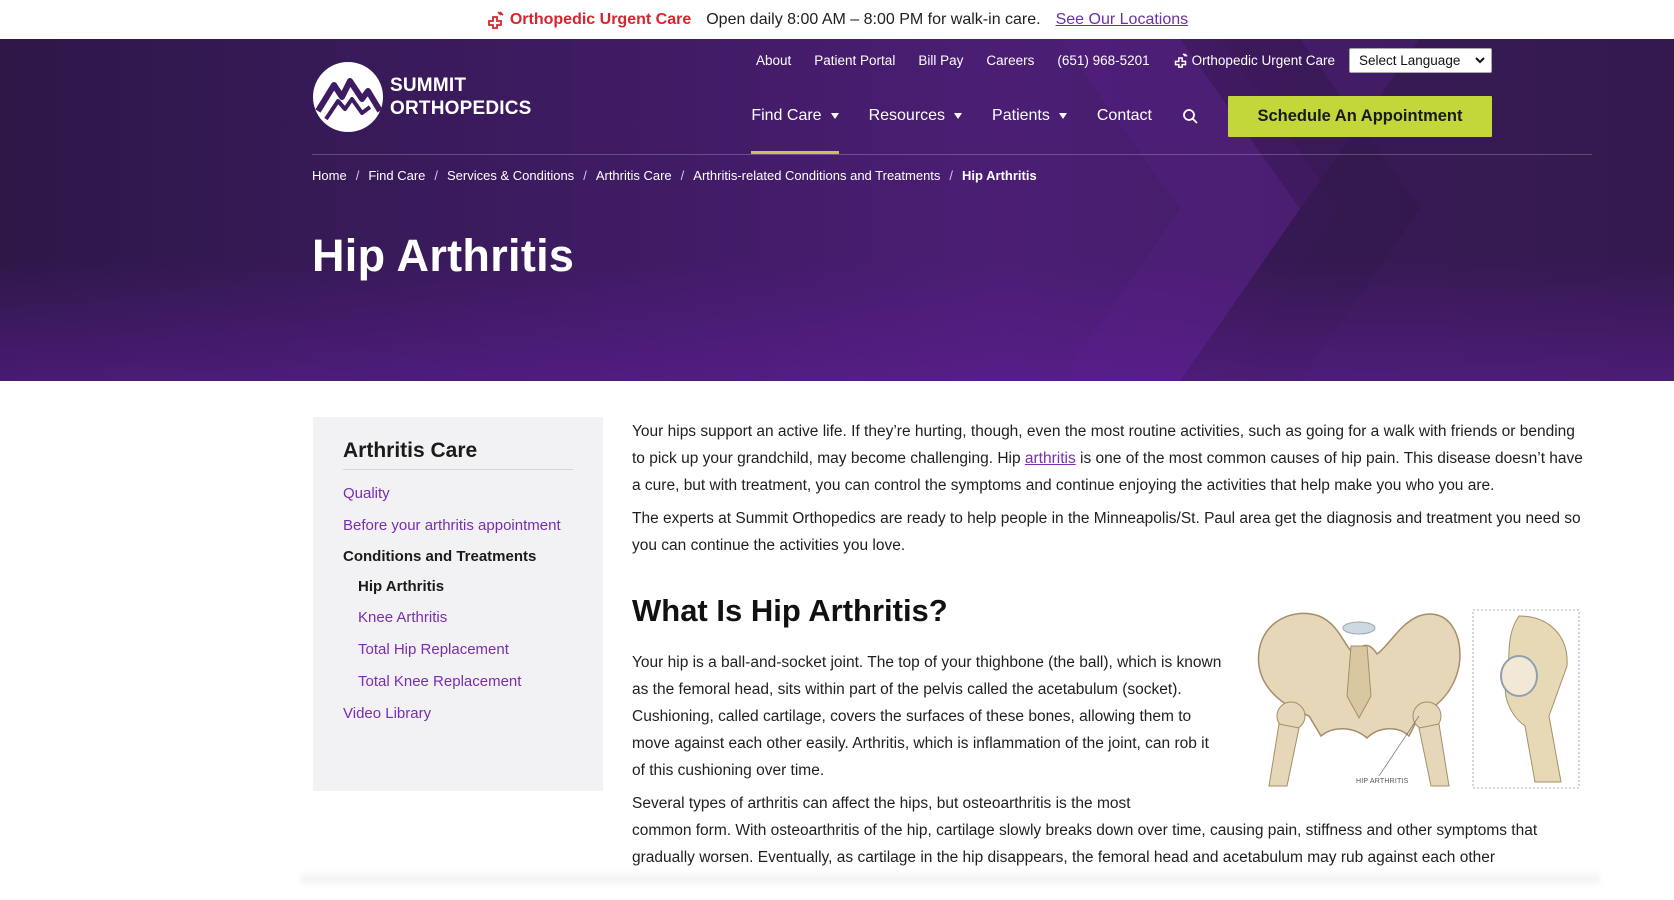 Image resolution: width=1674 pixels, height=900 pixels. Describe the element at coordinates (1021, 115) in the screenshot. I see `nav-patients-label: Patients` at that location.